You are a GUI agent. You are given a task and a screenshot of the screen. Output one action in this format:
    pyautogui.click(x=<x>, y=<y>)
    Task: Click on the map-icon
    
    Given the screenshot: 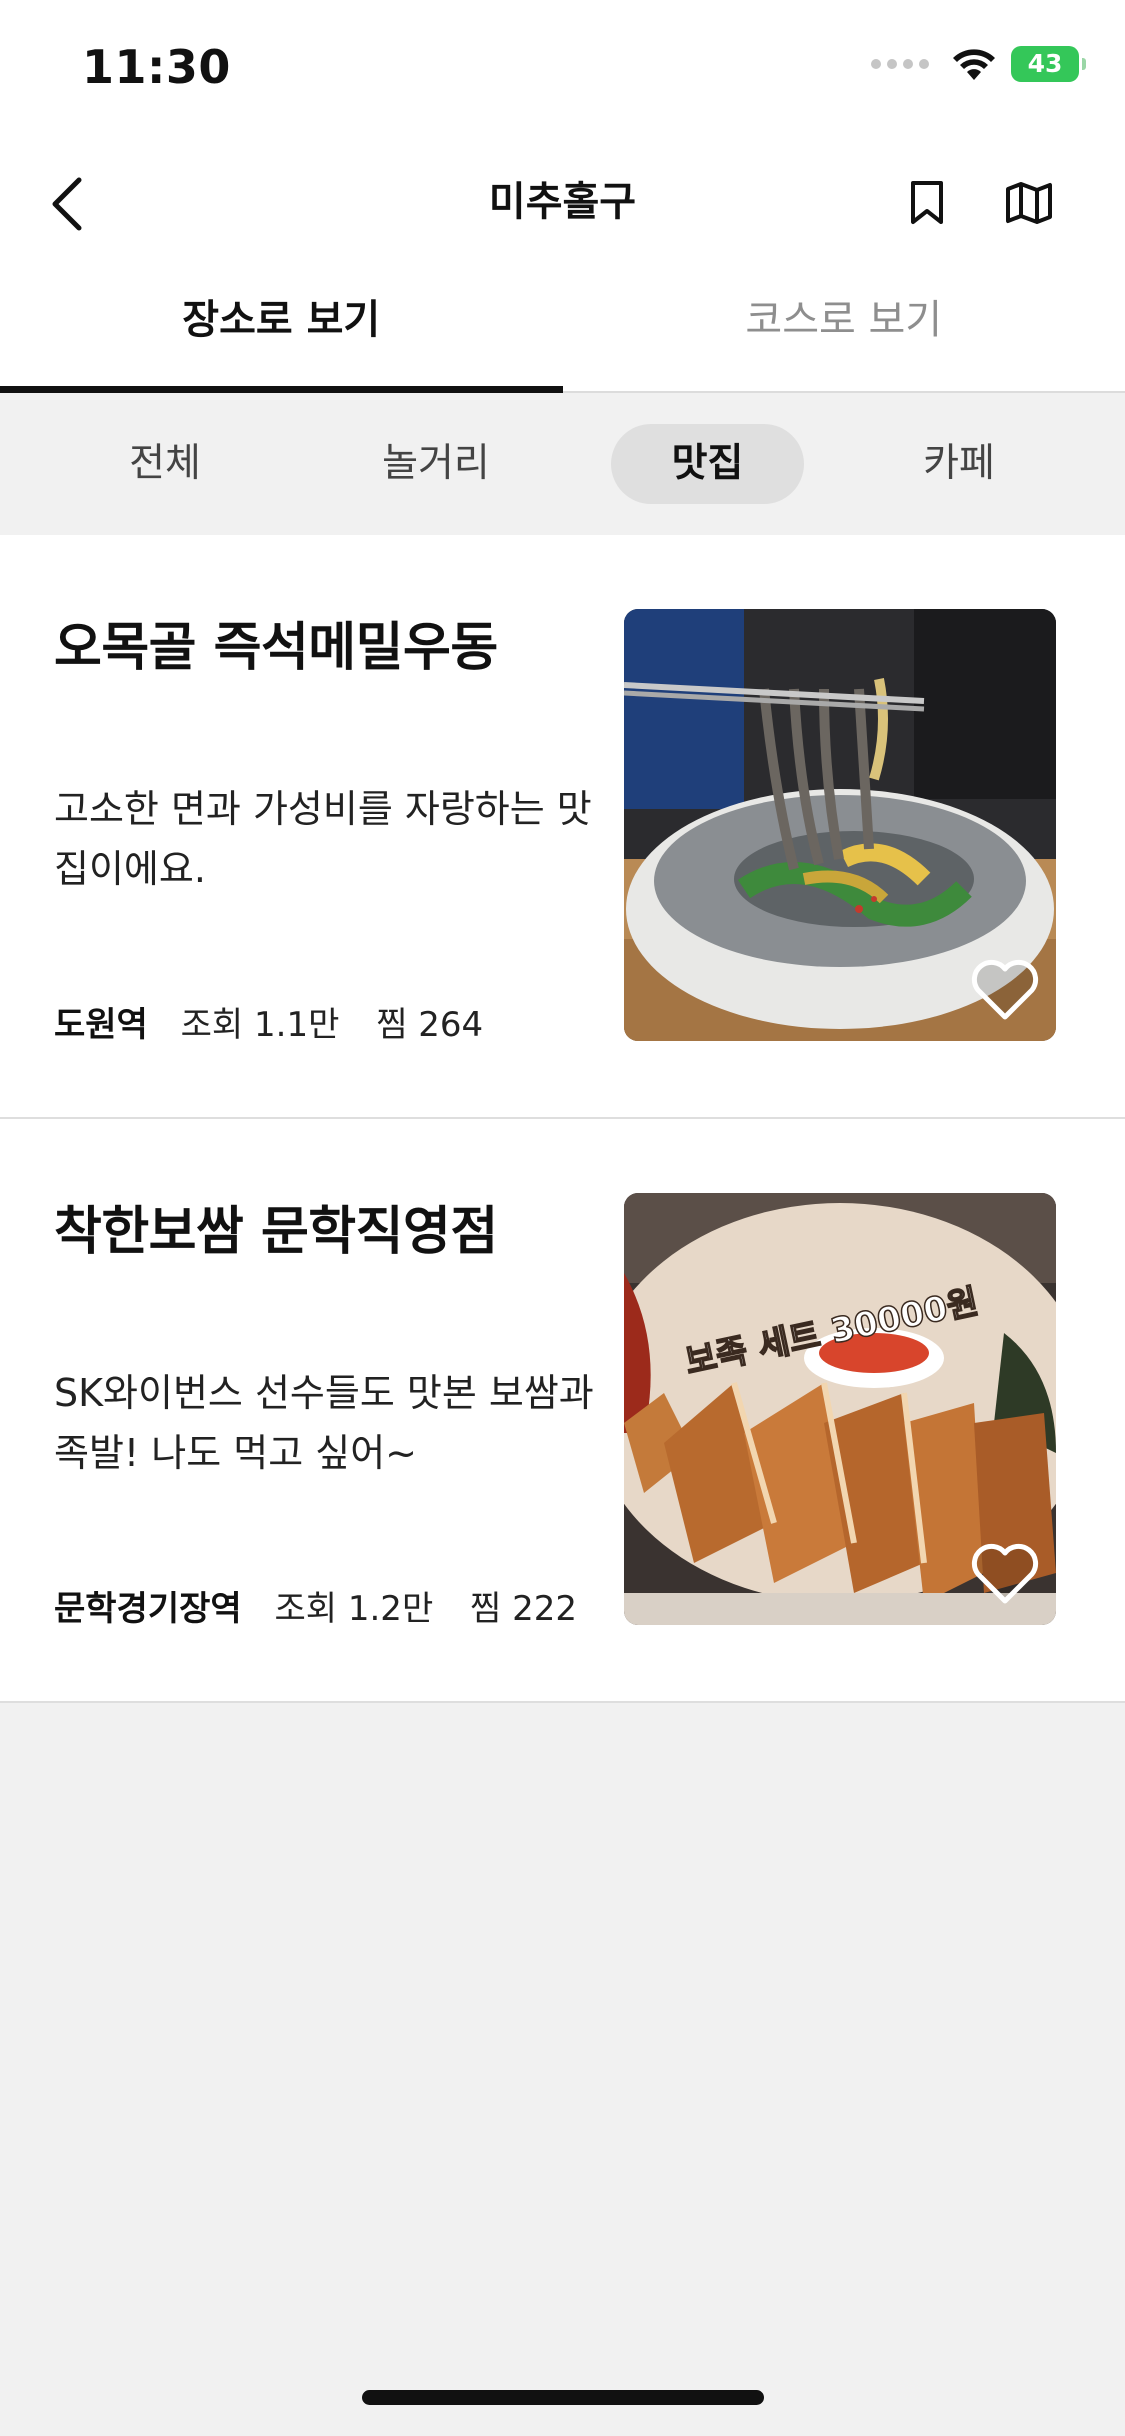 What is the action you would take?
    pyautogui.click(x=1029, y=203)
    